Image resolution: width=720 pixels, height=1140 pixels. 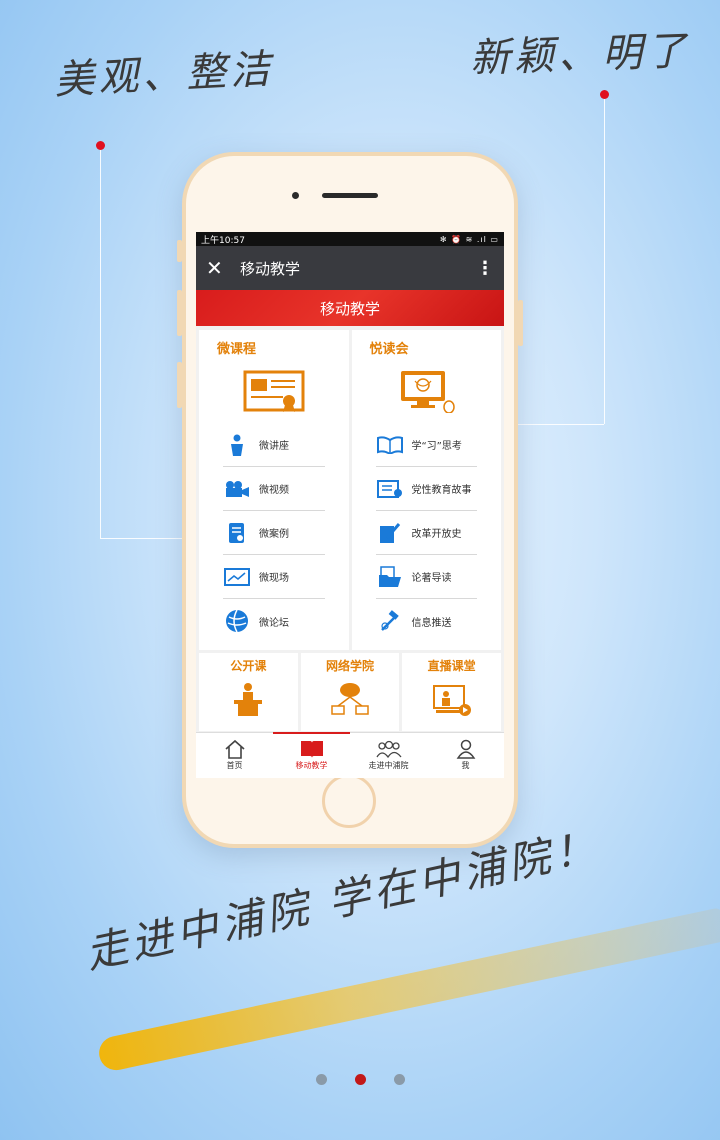 I want to click on micro-course-card: 微课程 微讲座 微视频 微案例 微现场 微论坛, so click(x=274, y=490).